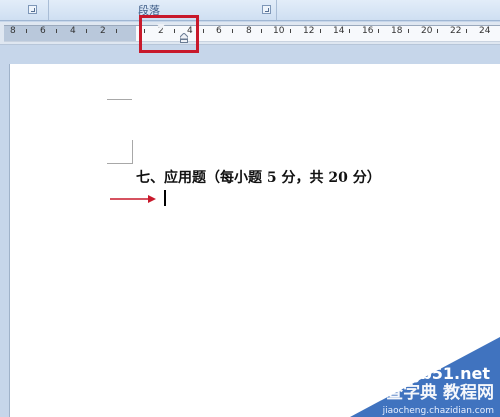 The image size is (500, 417). Describe the element at coordinates (169, 34) in the screenshot. I see `ruler-highlight-box` at that location.